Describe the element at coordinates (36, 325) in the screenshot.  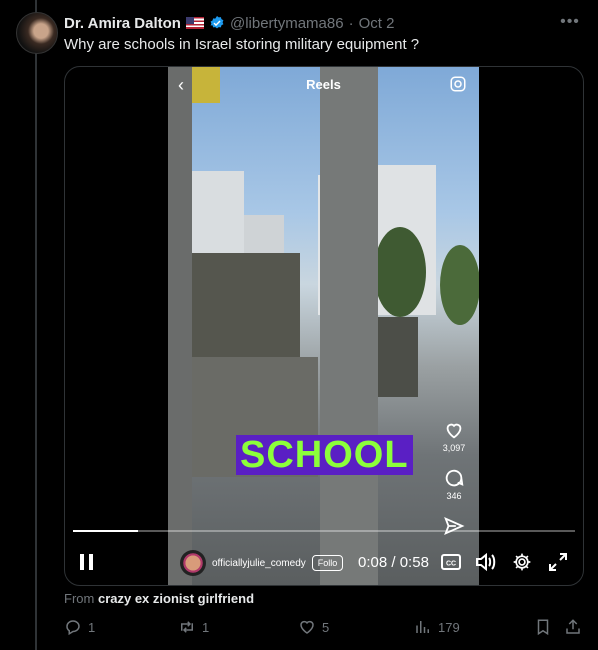
I see `thread-line` at that location.